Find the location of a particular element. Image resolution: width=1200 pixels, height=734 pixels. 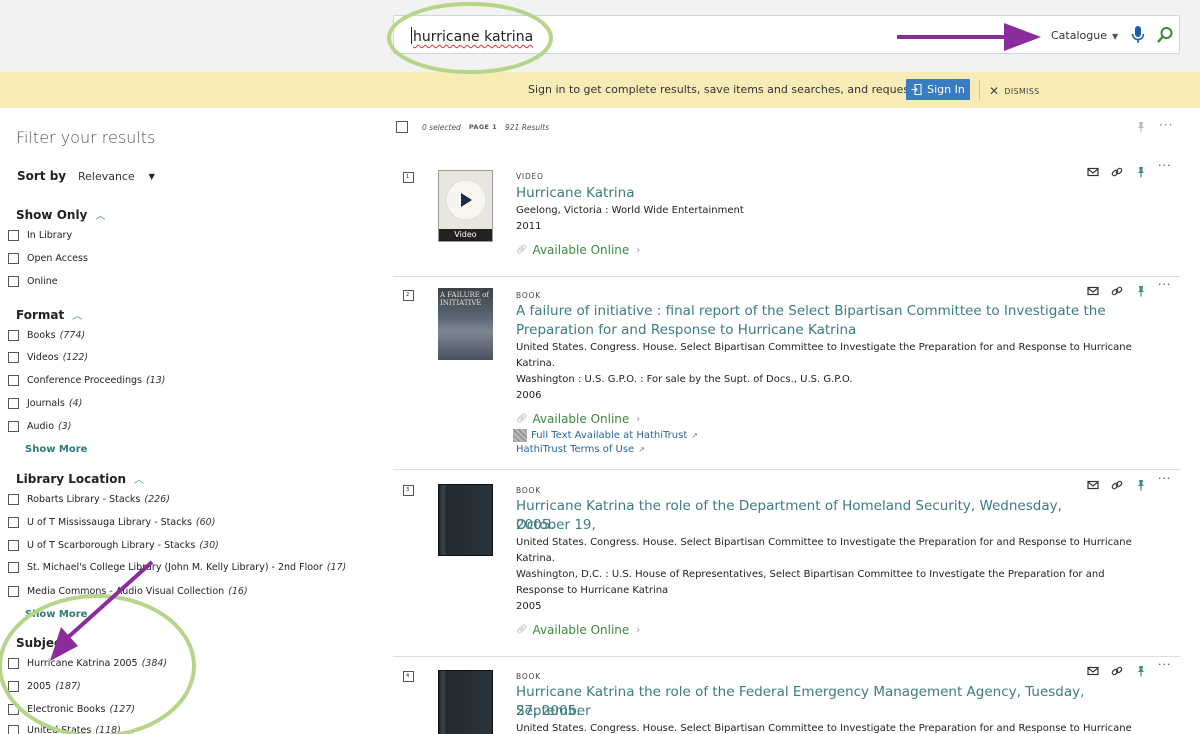

dismiss-button: ✕ DISMISS is located at coordinates (1014, 91).